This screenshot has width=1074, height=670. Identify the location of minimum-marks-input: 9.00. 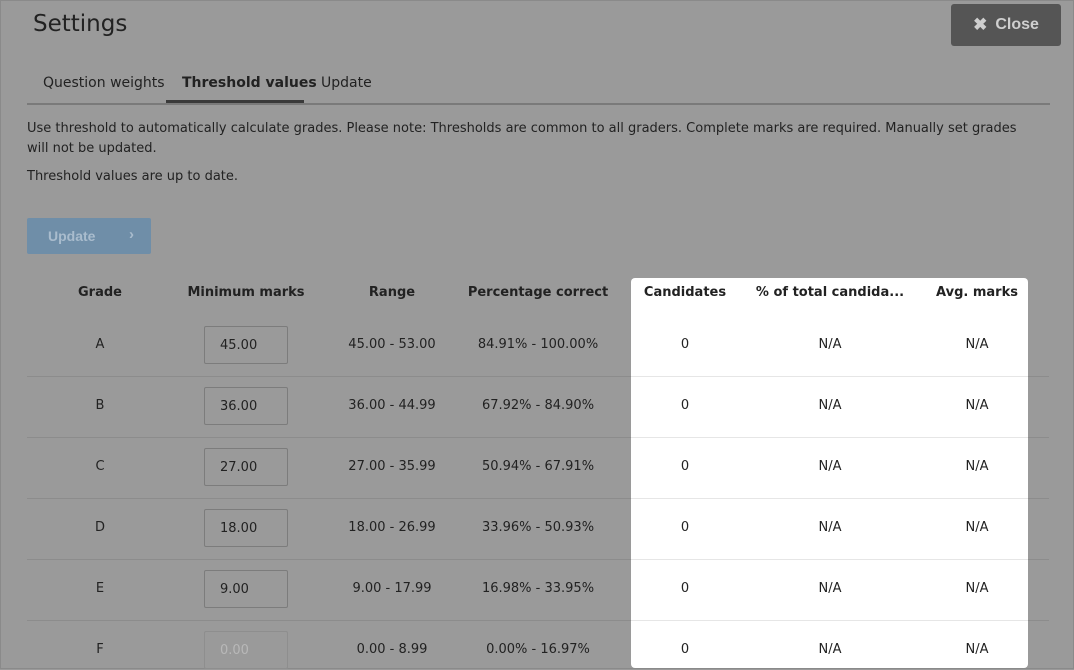
(246, 589).